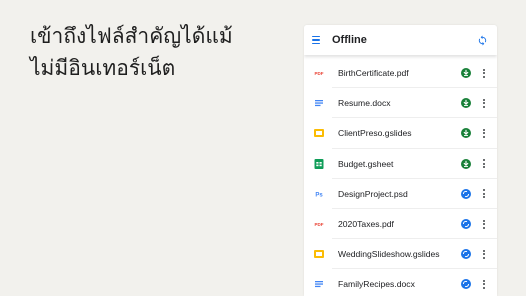 This screenshot has width=526, height=296. I want to click on app-bar: Offline, so click(400, 40).